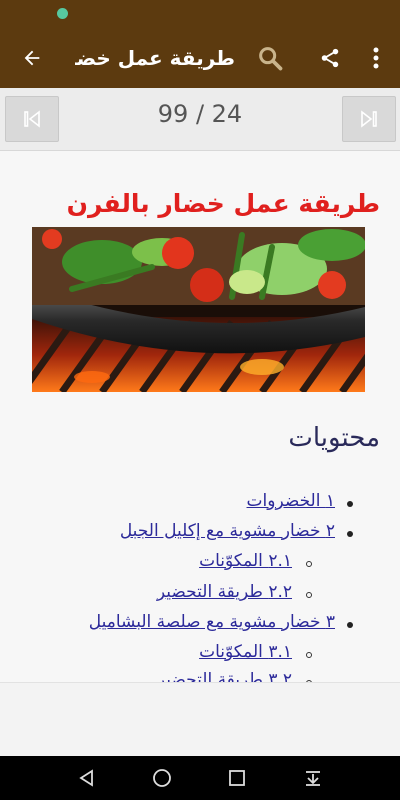 This screenshot has width=400, height=800. I want to click on toc-item: ٣.١ المكوّنات, so click(245, 652).